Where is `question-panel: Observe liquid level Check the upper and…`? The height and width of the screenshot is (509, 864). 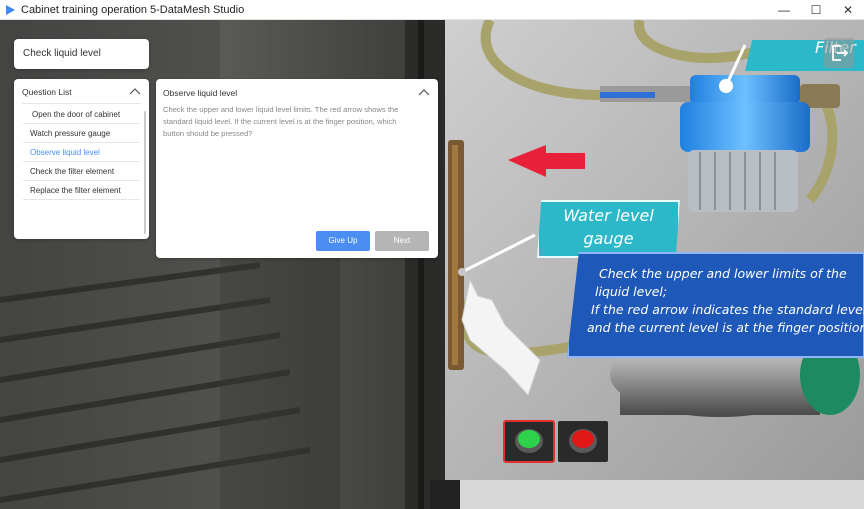
question-panel: Observe liquid level Check the upper and… is located at coordinates (297, 168).